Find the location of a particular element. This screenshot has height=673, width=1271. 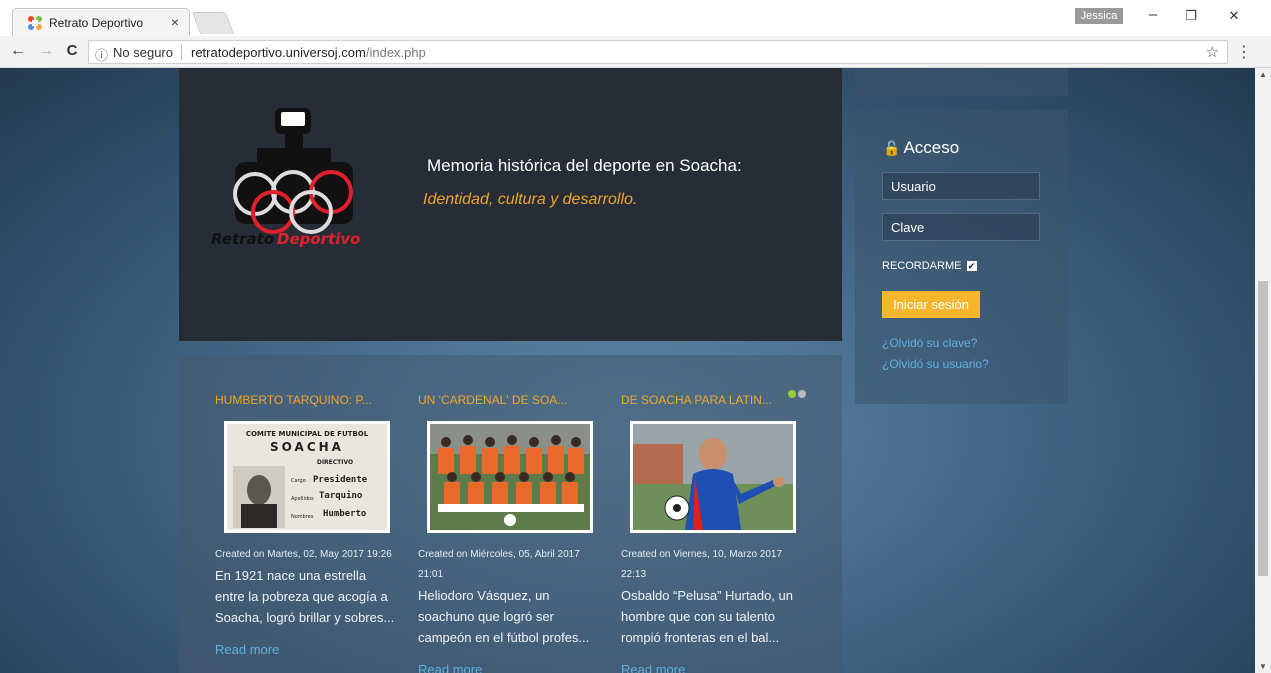

security-label: No seguro is located at coordinates (143, 52).